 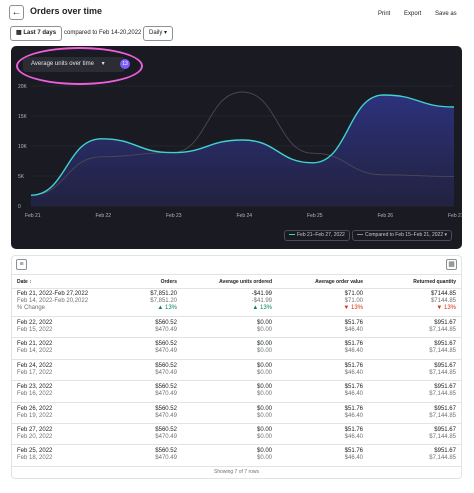 I want to click on column-returned: Returned quantity, so click(x=434, y=282).